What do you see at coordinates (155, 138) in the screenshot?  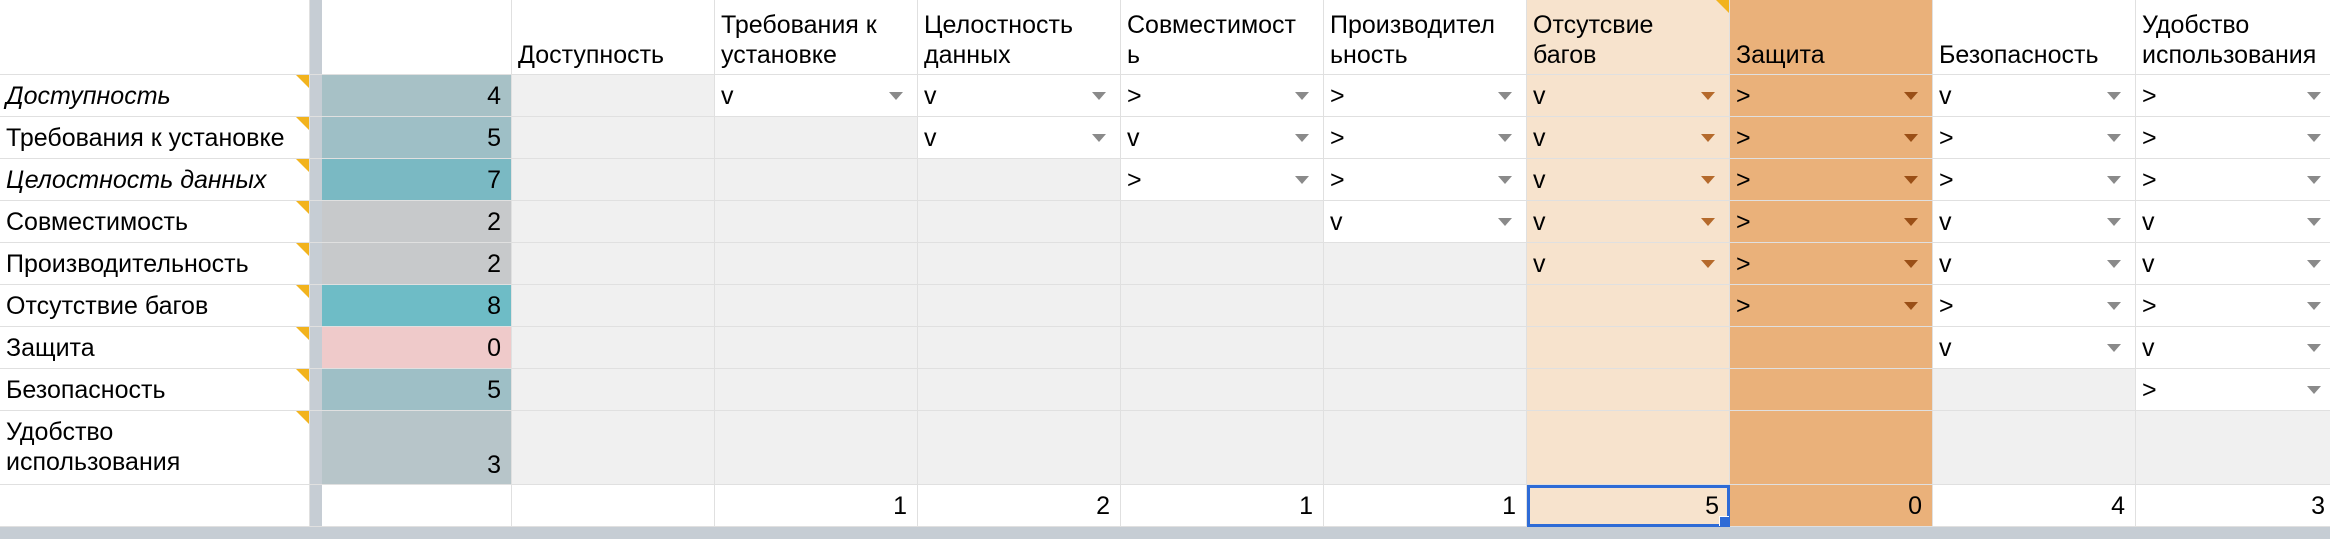 I see `row-label-2: Требования к установке` at bounding box center [155, 138].